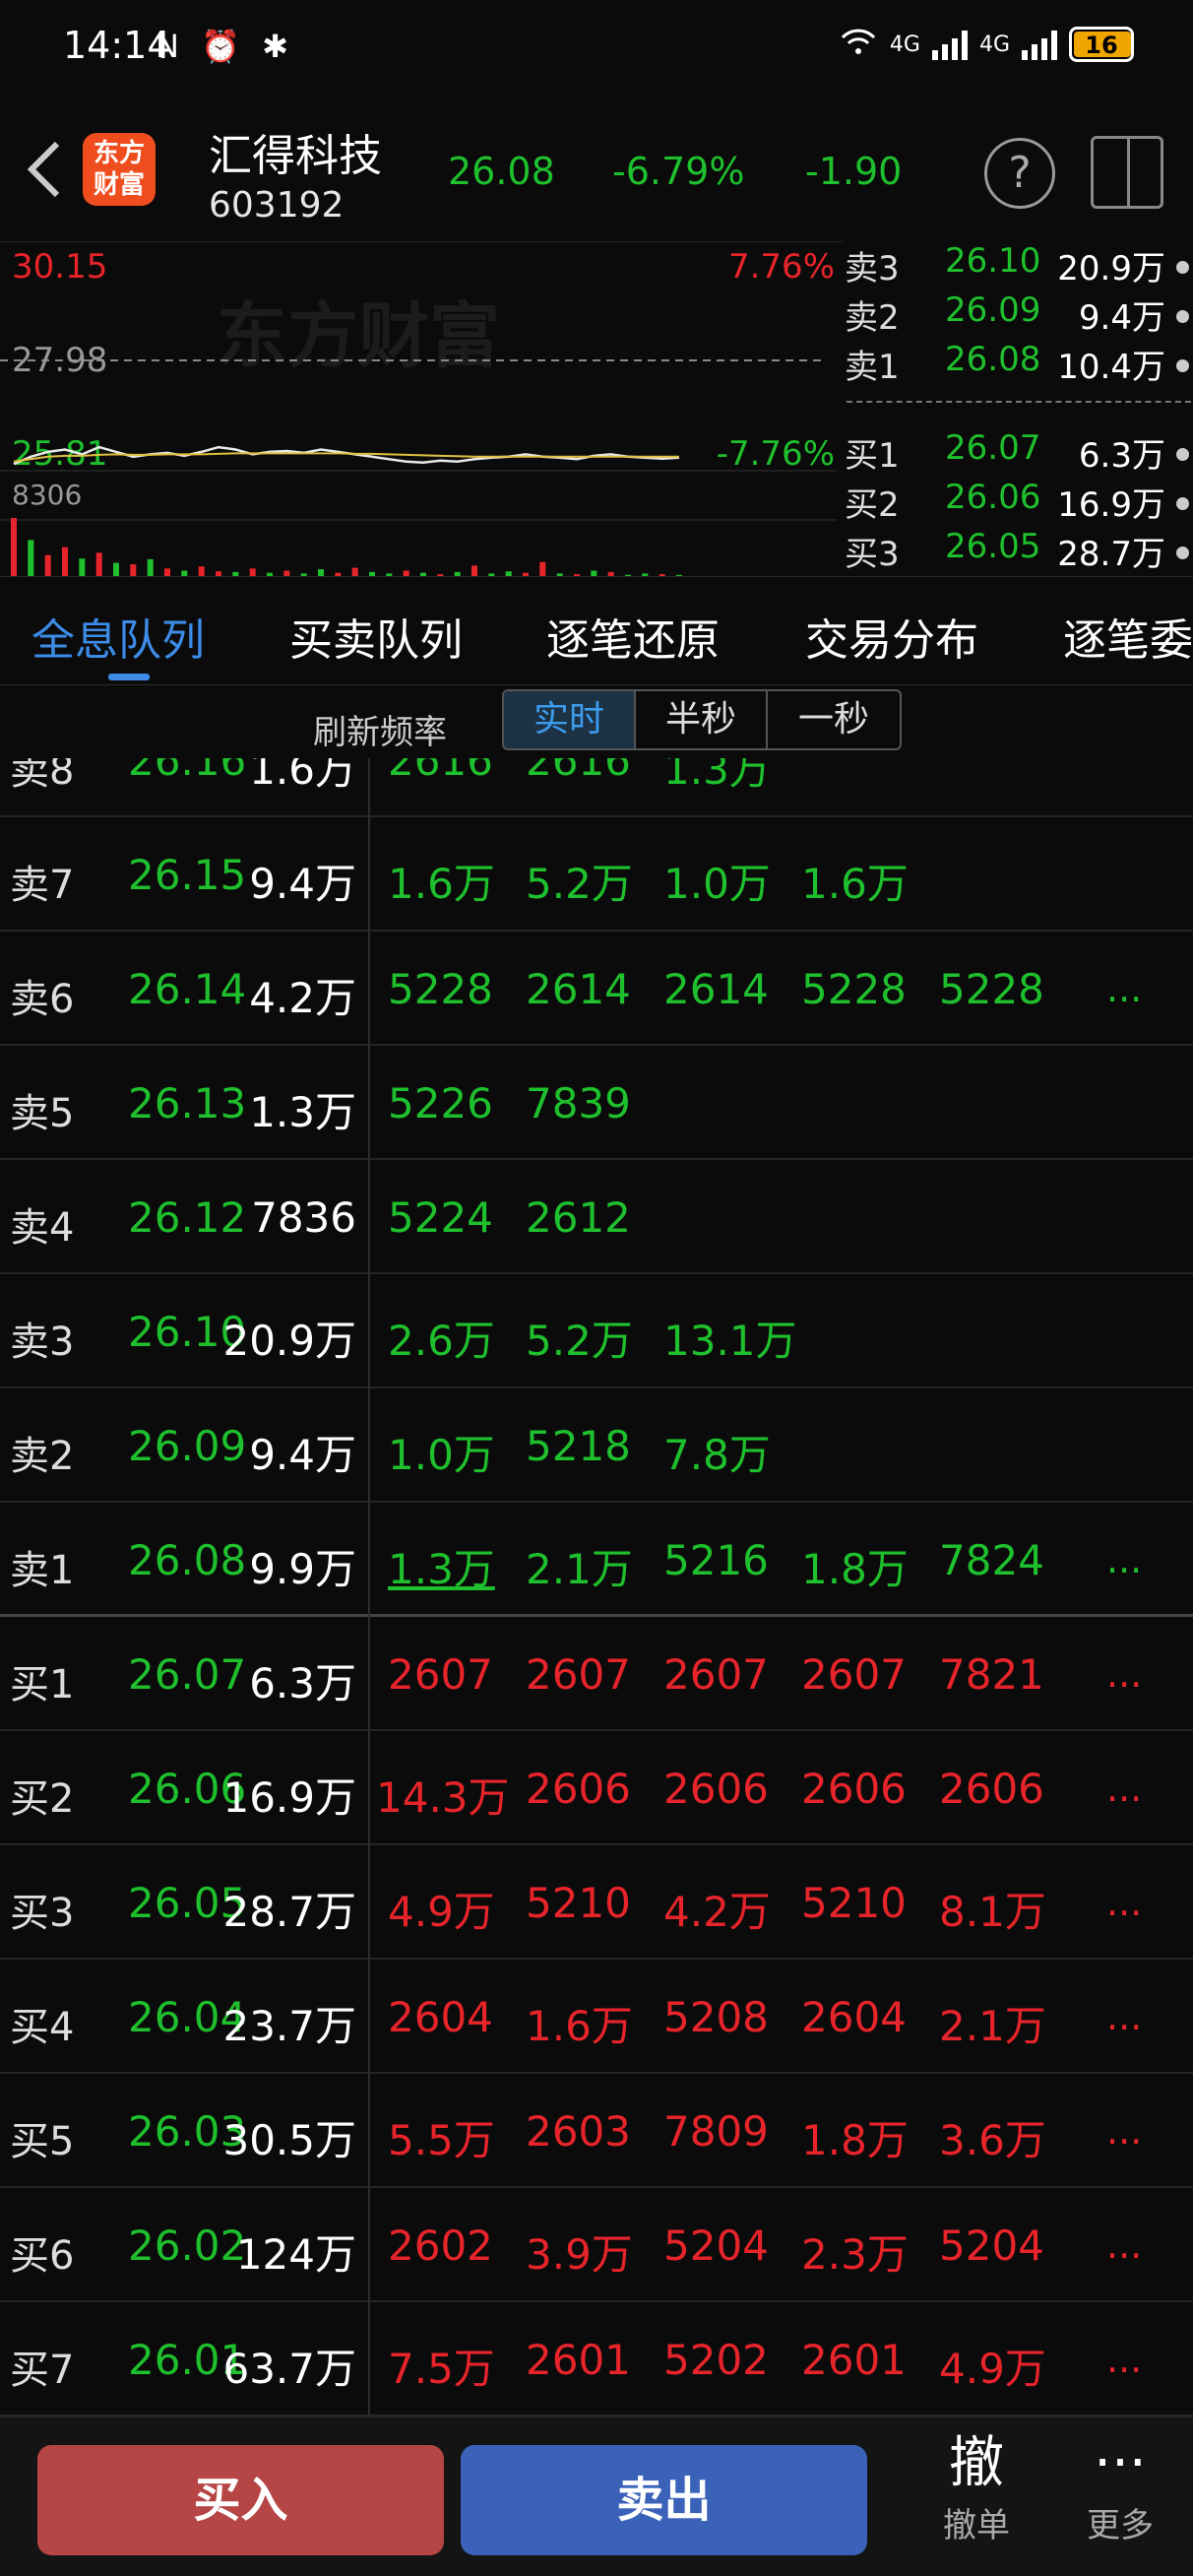  I want to click on buy-button: 买入, so click(240, 2500).